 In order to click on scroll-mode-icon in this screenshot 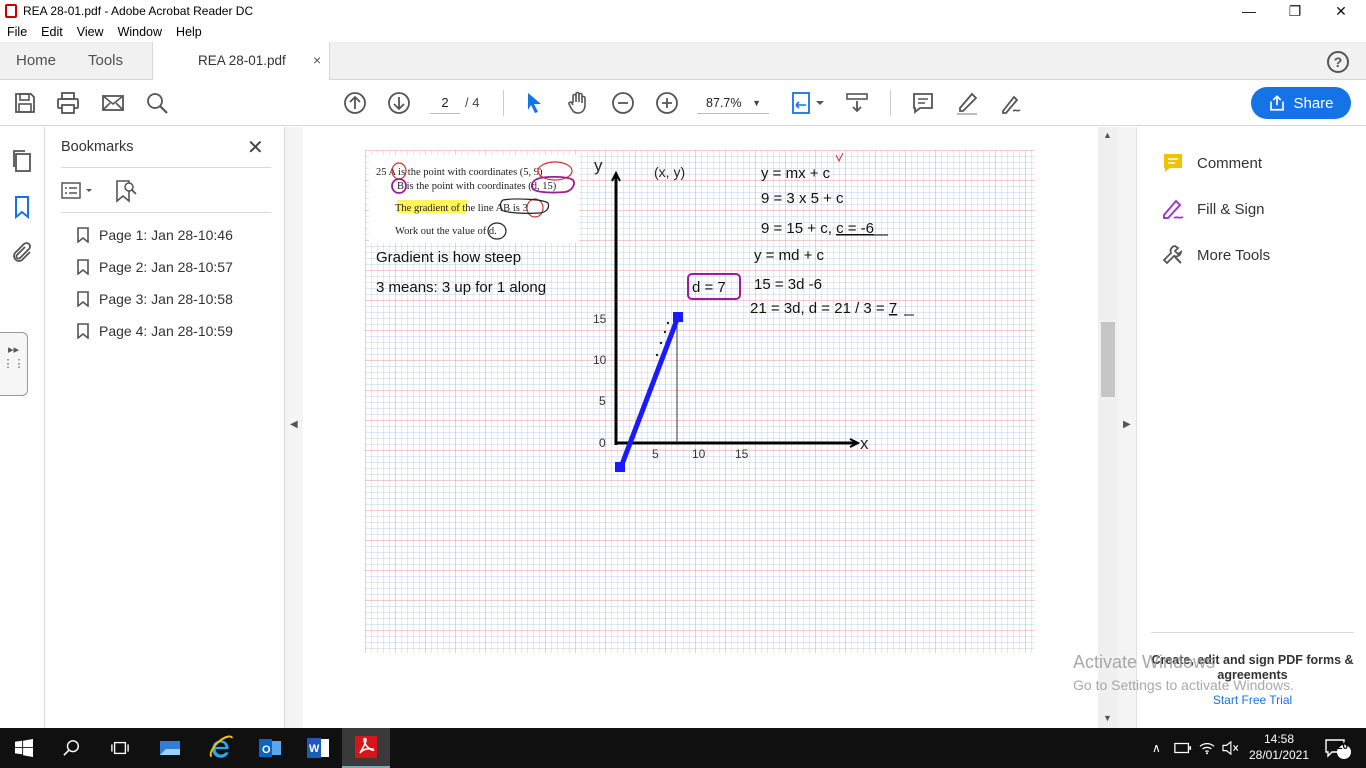, I will do `click(857, 103)`.